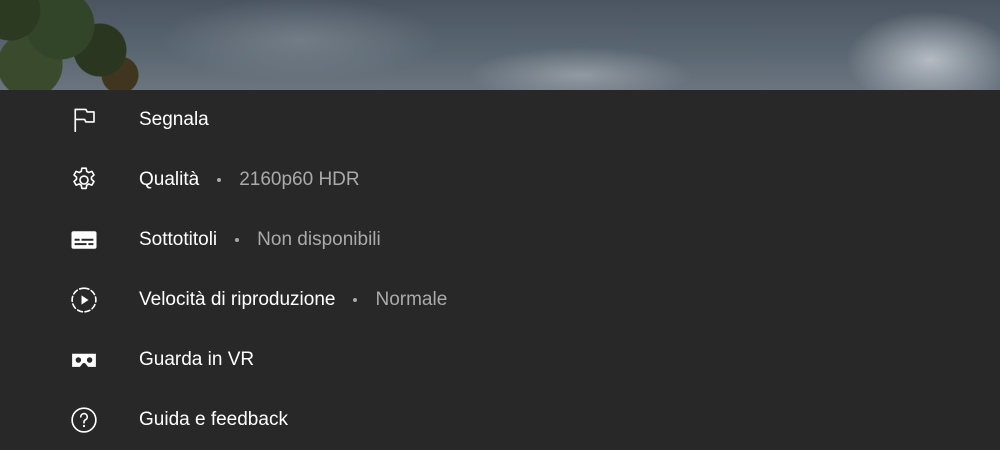 This screenshot has width=1000, height=450. I want to click on menu-item-watch-vr-text: Guarda in VR, so click(196, 360).